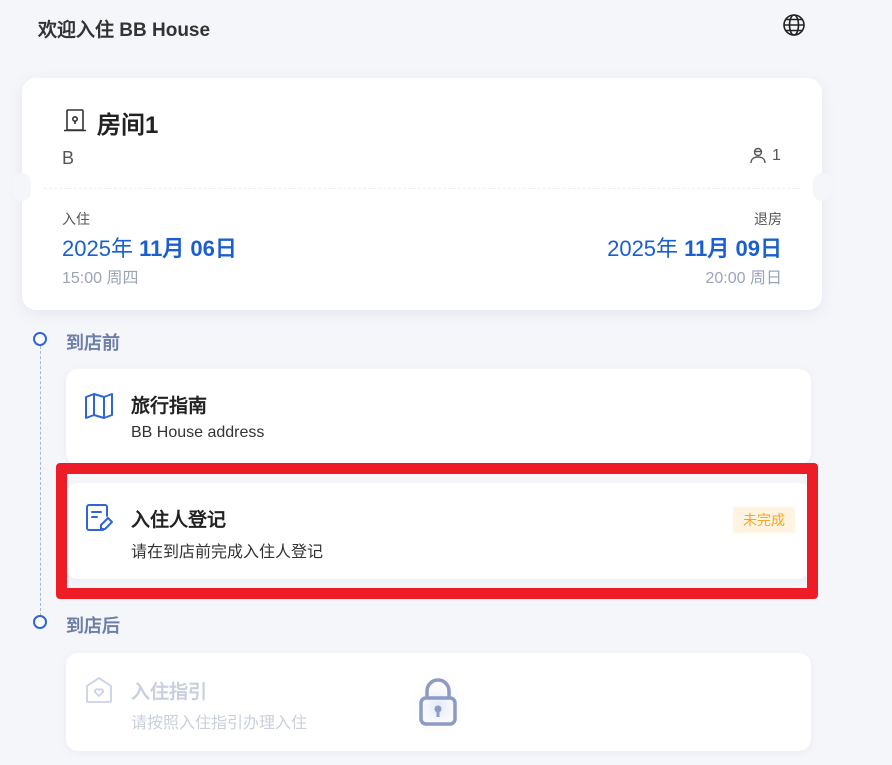  What do you see at coordinates (822, 187) in the screenshot?
I see `card-notch-right` at bounding box center [822, 187].